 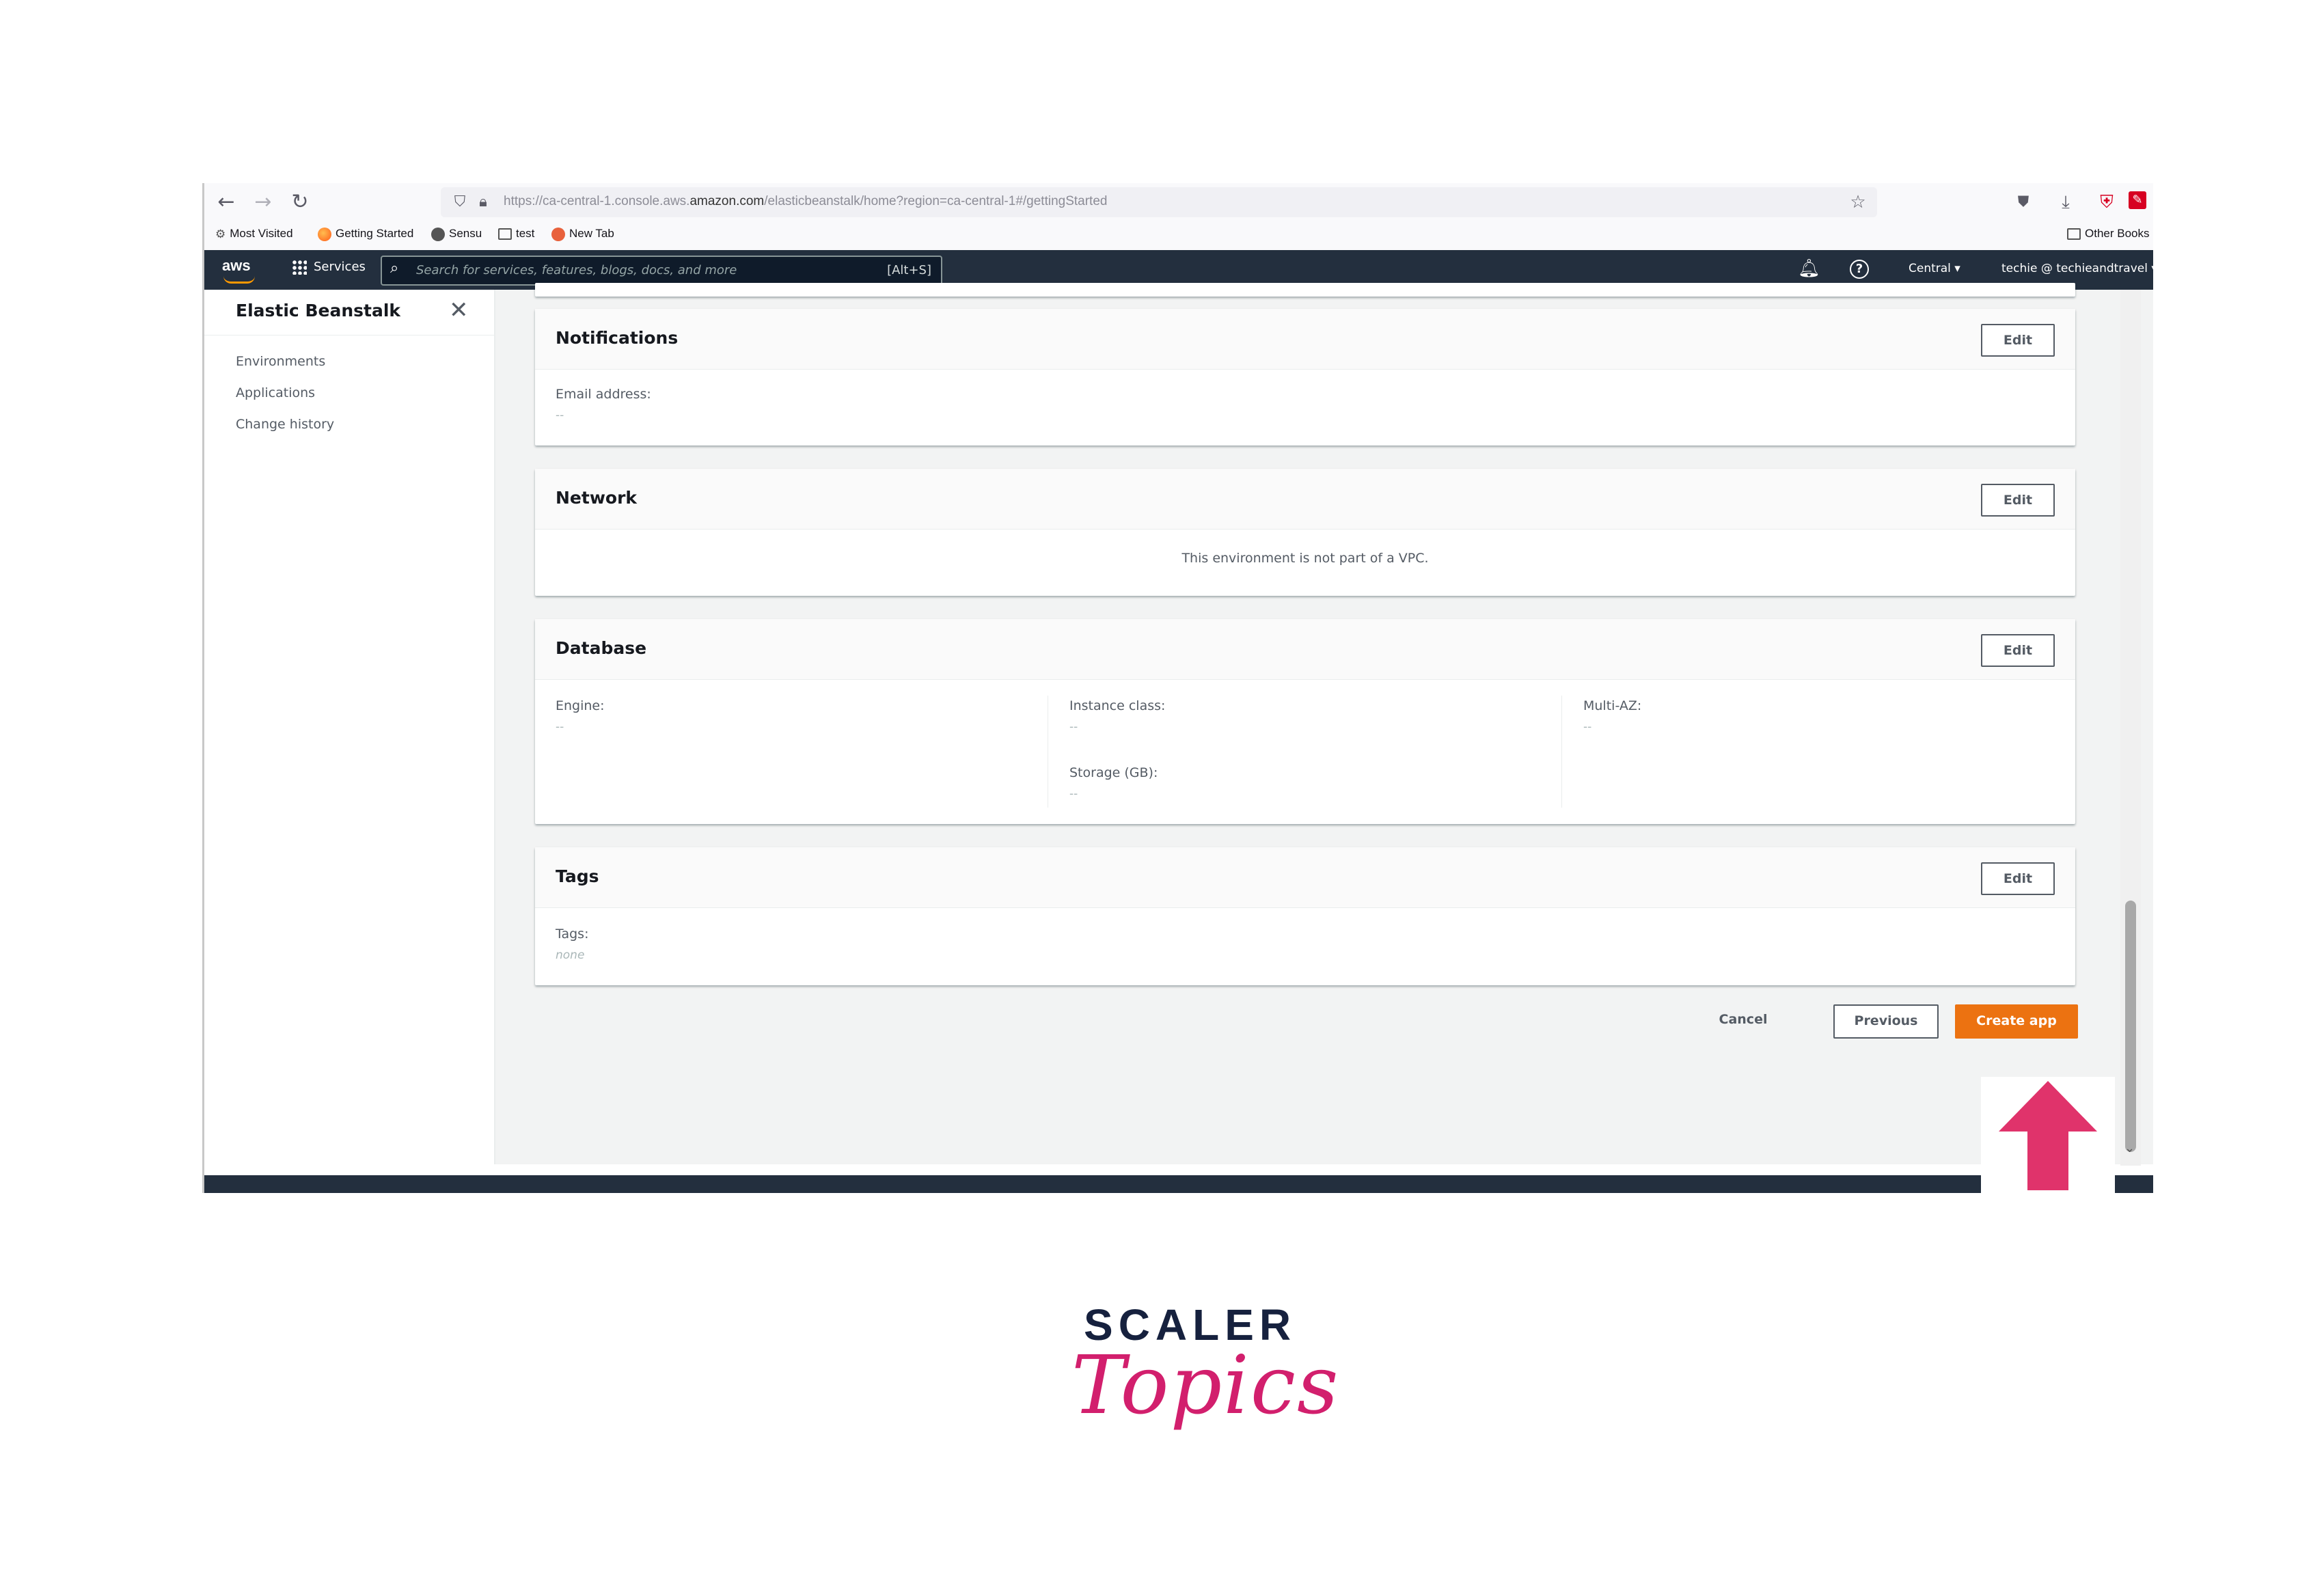 I want to click on notifications-header: Notifications Edit, so click(x=1305, y=339).